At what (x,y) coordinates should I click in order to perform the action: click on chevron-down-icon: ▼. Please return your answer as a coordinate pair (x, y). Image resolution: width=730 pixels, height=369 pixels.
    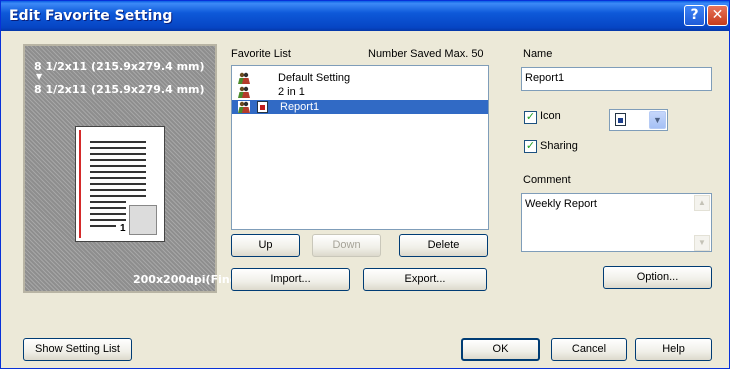
    Looking at the image, I should click on (657, 120).